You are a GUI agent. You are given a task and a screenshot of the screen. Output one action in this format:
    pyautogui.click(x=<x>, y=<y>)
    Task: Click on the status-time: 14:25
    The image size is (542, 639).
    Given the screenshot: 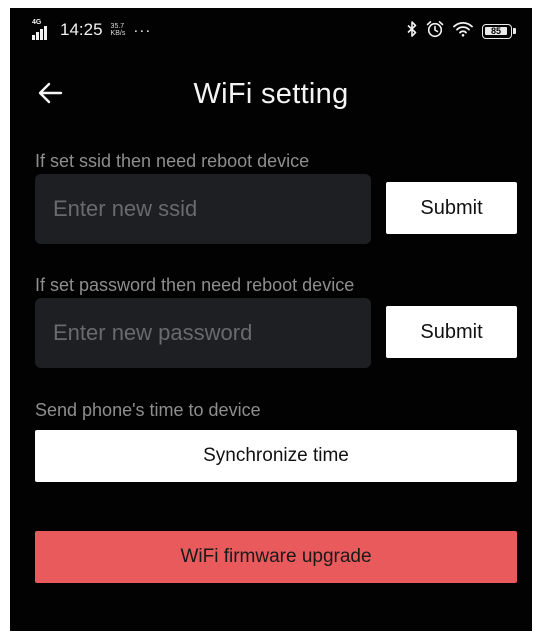 What is the action you would take?
    pyautogui.click(x=81, y=29)
    